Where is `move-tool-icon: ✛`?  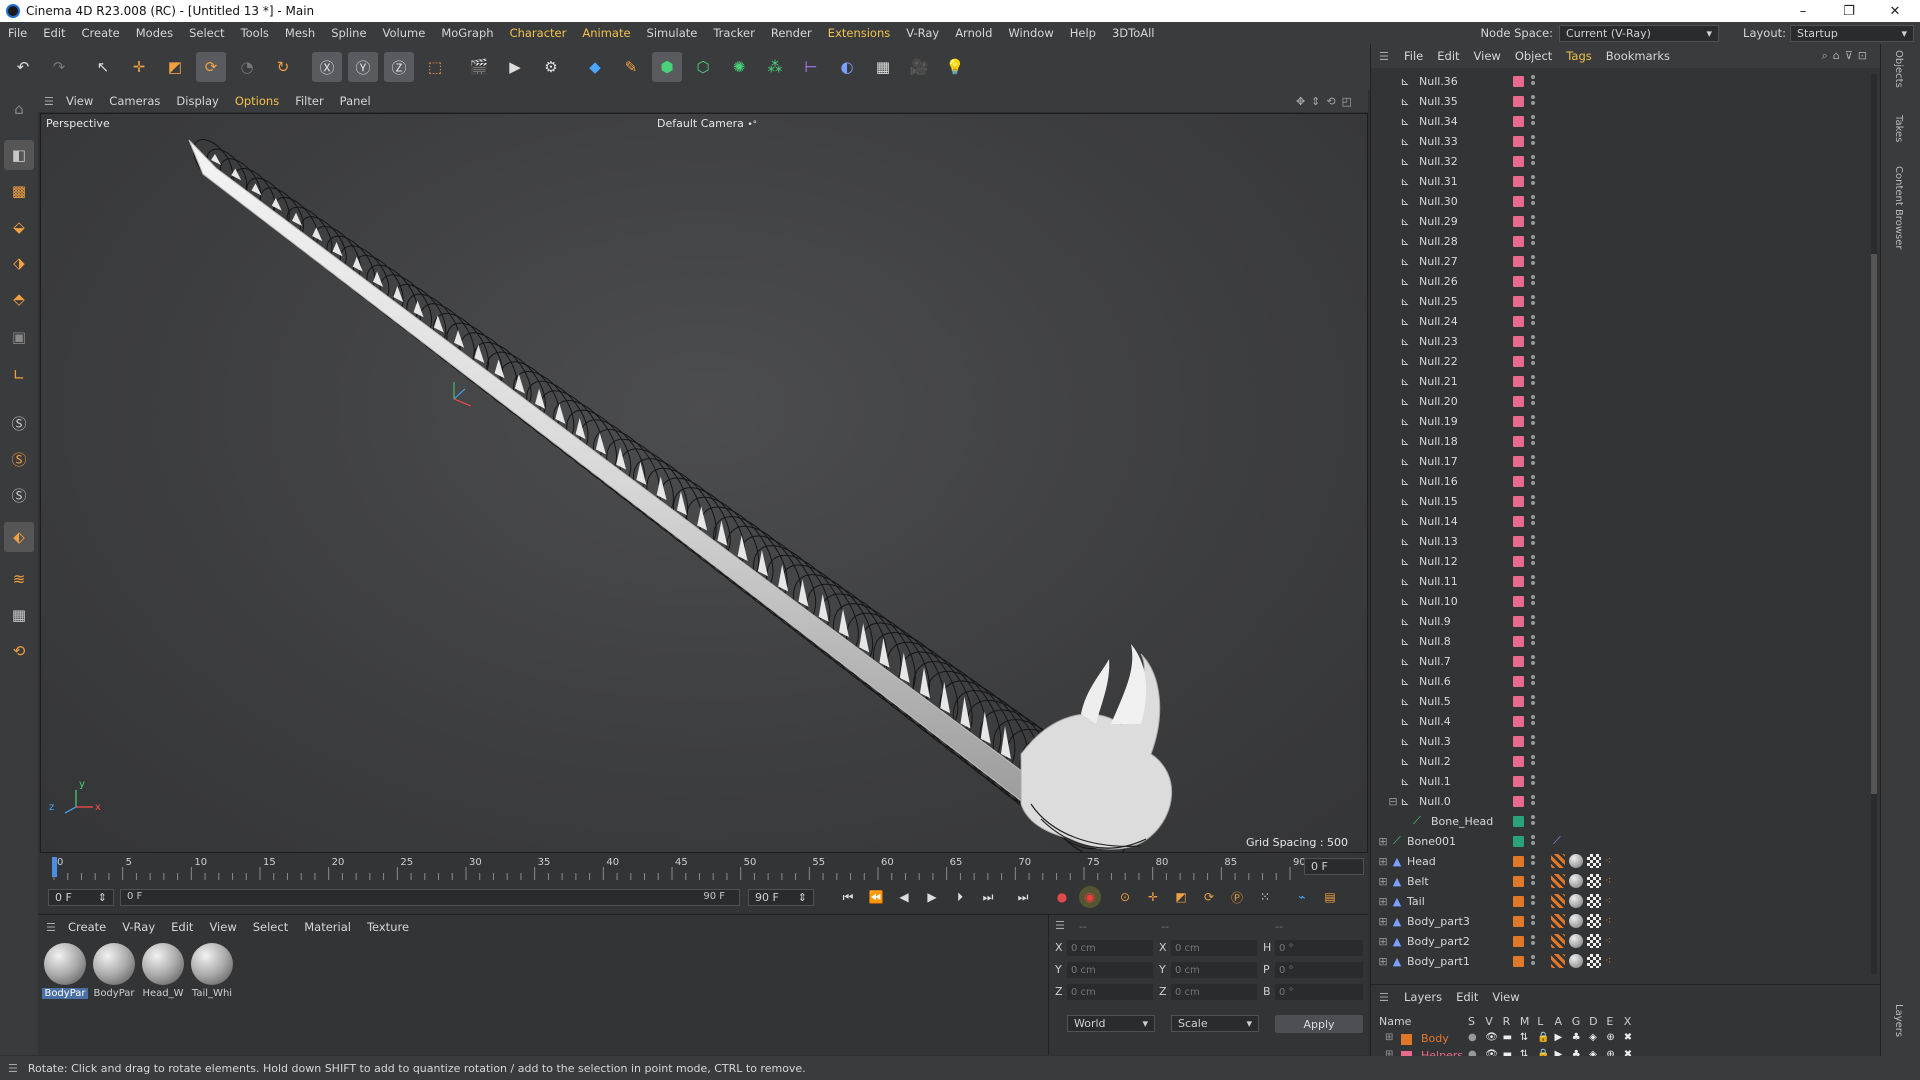
move-tool-icon: ✛ is located at coordinates (139, 67).